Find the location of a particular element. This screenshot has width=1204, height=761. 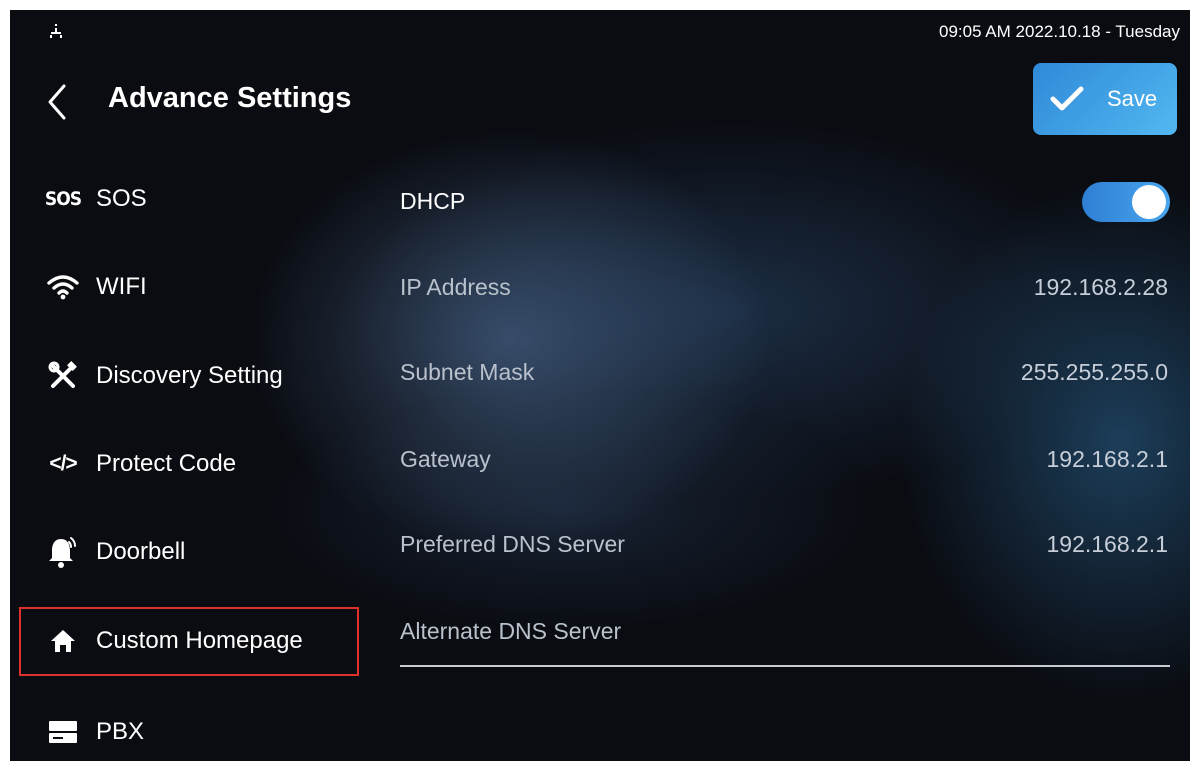

preferred-dns-label: Preferred DNS Server is located at coordinates (512, 544).